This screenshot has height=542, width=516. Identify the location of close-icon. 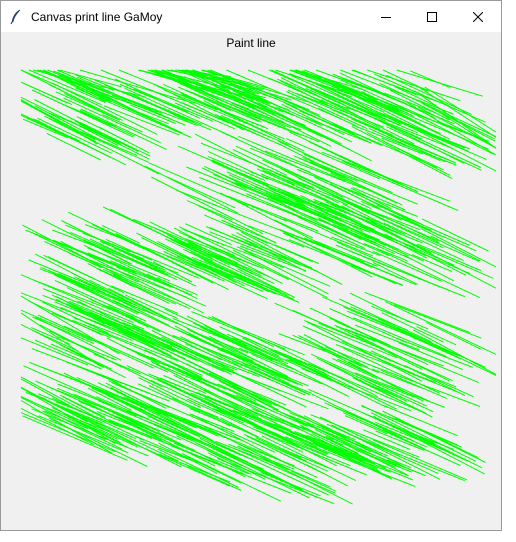
(478, 16).